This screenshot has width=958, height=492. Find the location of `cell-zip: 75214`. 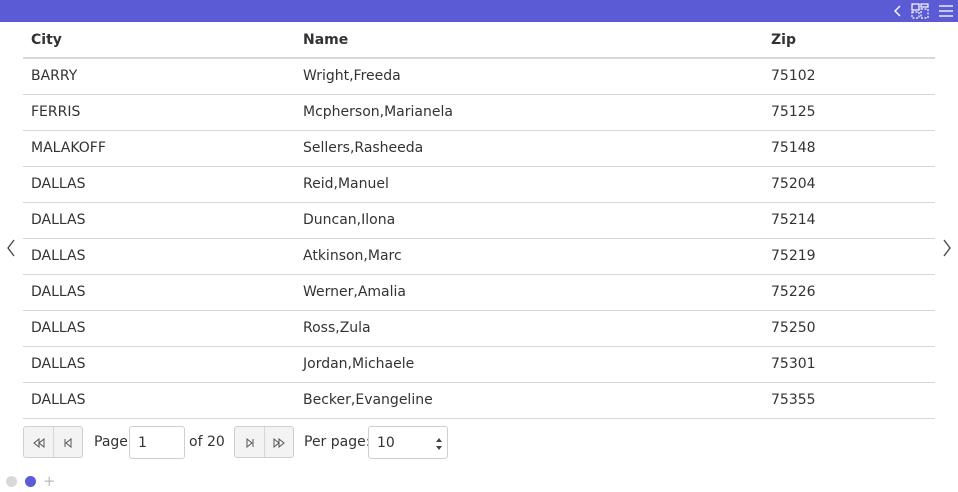

cell-zip: 75214 is located at coordinates (849, 220).